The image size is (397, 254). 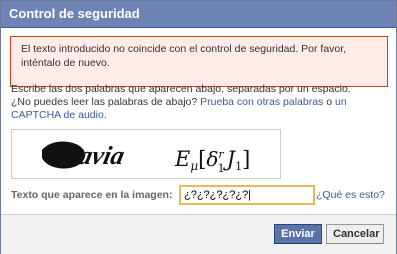 What do you see at coordinates (238, 166) in the screenshot?
I see `captcha-w2-1b: 1` at bounding box center [238, 166].